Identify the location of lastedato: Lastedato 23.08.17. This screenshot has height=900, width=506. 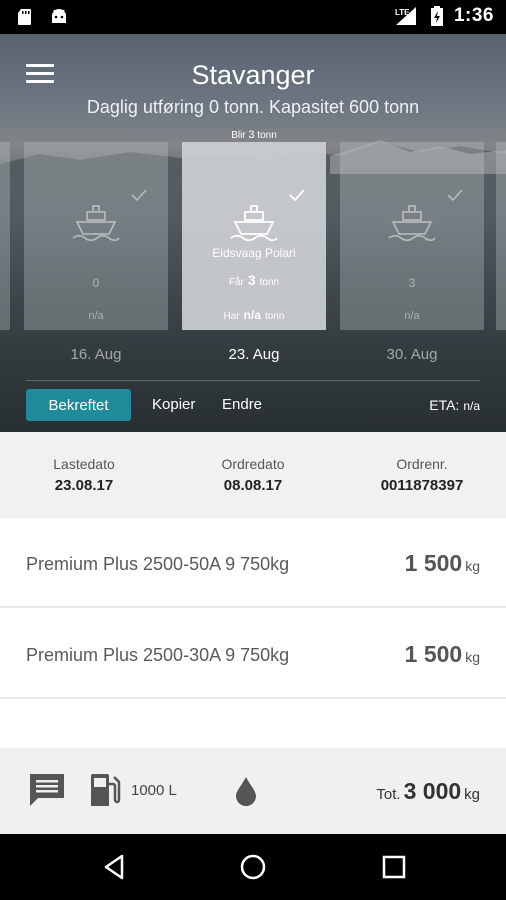
(84, 475).